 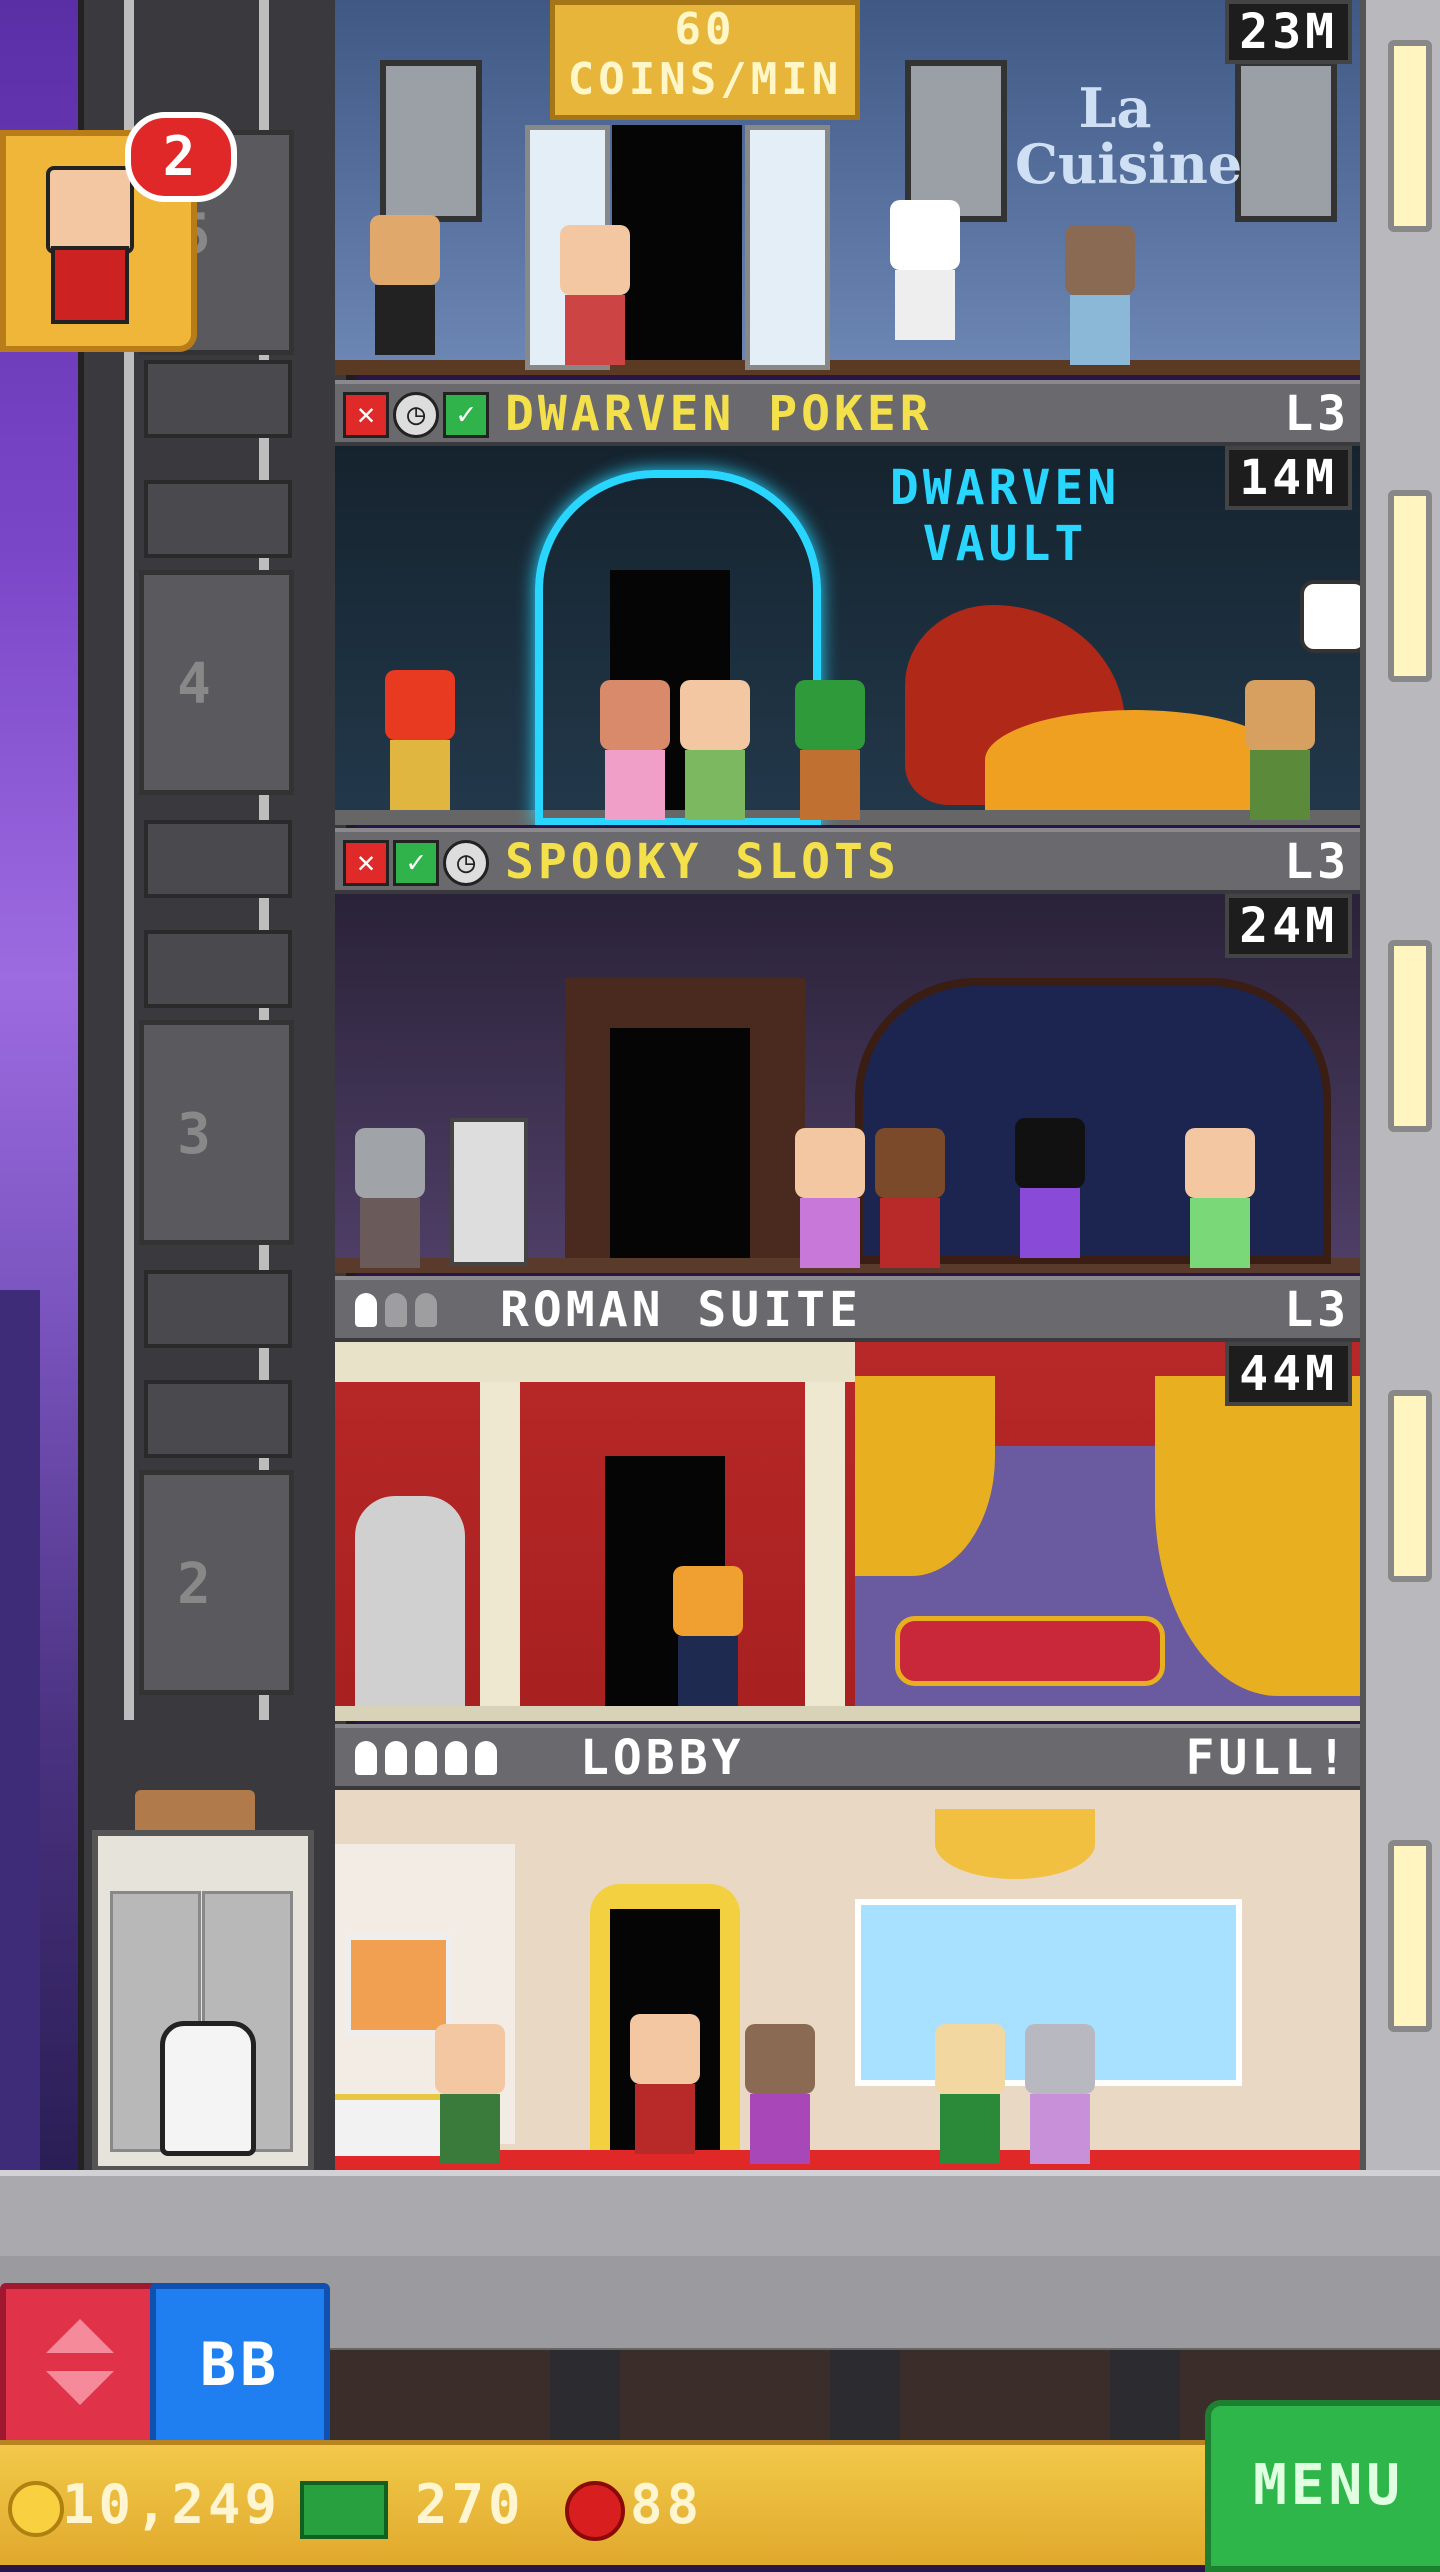 I want to click on floor-header: LOBBY FULL!, so click(x=847, y=1757).